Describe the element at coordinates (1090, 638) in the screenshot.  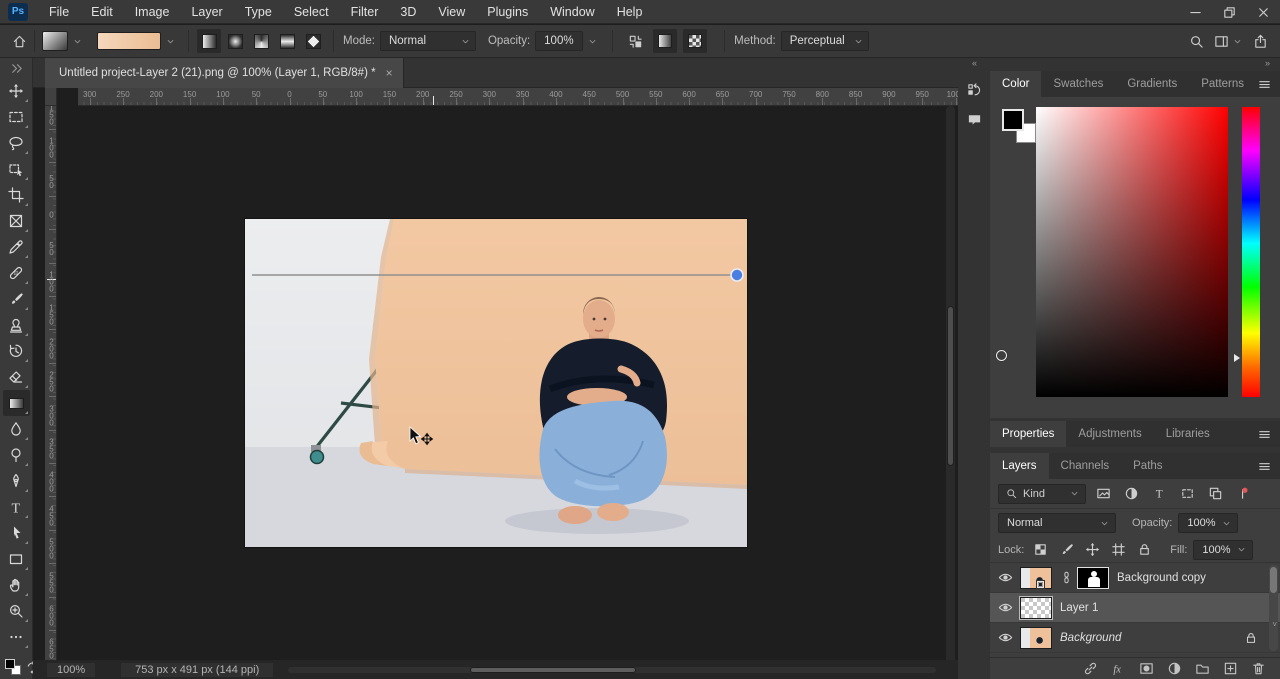
I see `layer-name: Background` at that location.